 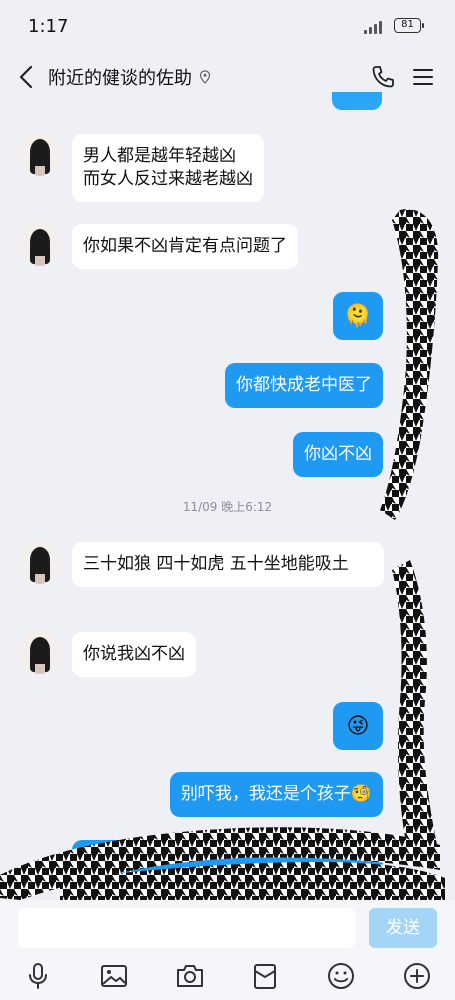 What do you see at coordinates (27, 77) in the screenshot?
I see `back-icon` at bounding box center [27, 77].